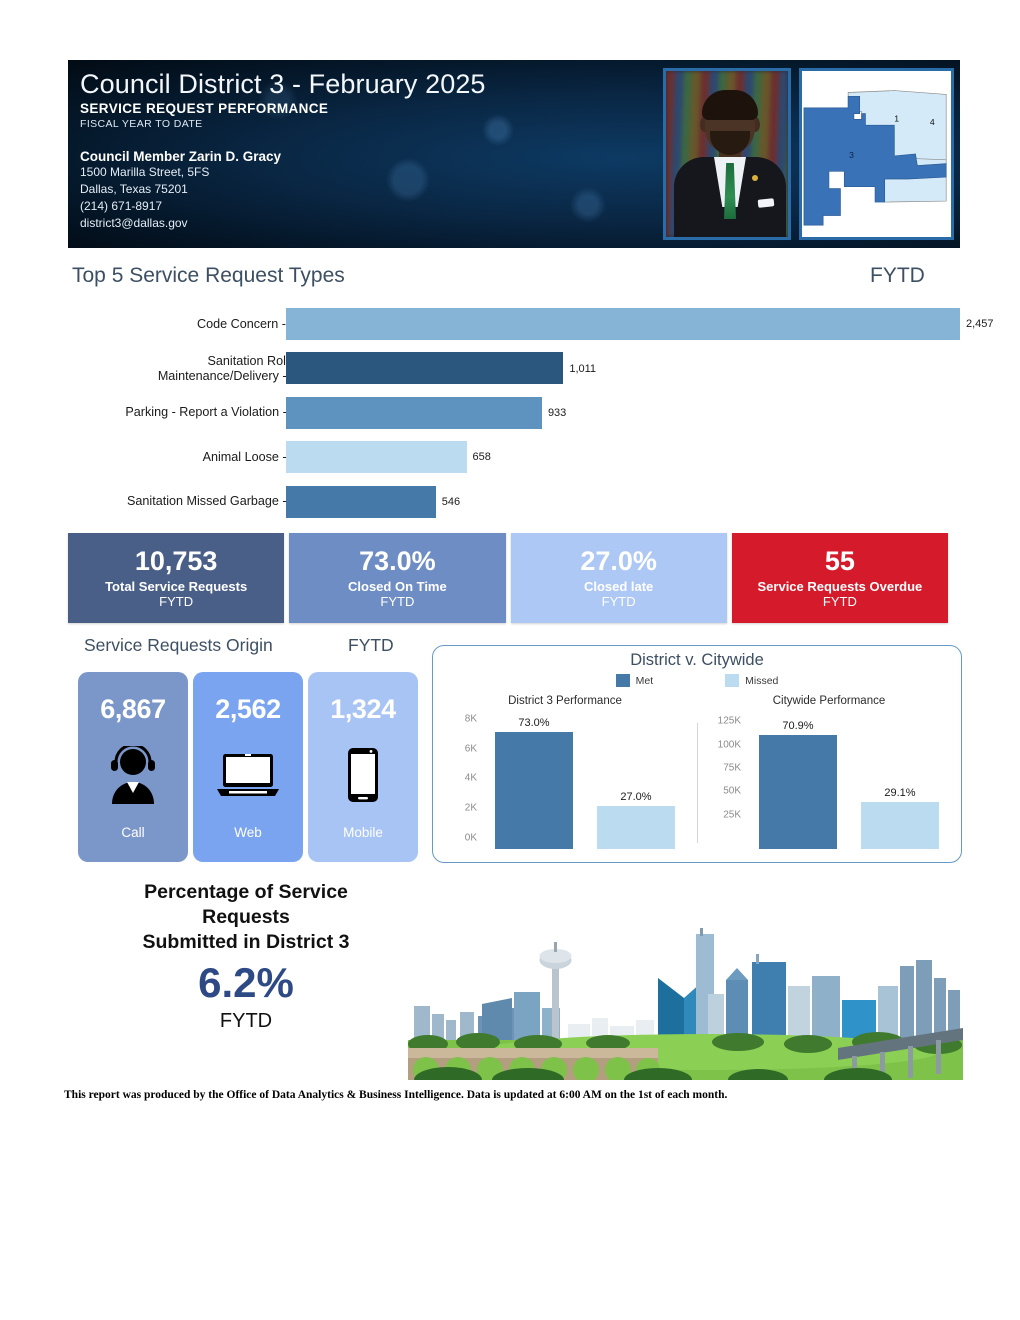  What do you see at coordinates (248, 709) in the screenshot?
I see `origin-card-value: 2,562` at bounding box center [248, 709].